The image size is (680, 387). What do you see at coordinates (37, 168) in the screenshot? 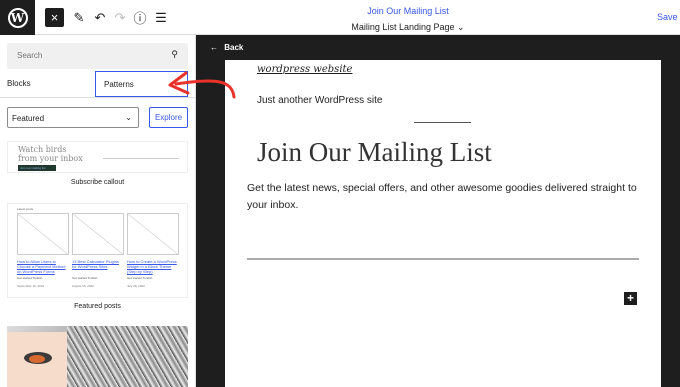
I see `preview-button: Join our mailing list` at bounding box center [37, 168].